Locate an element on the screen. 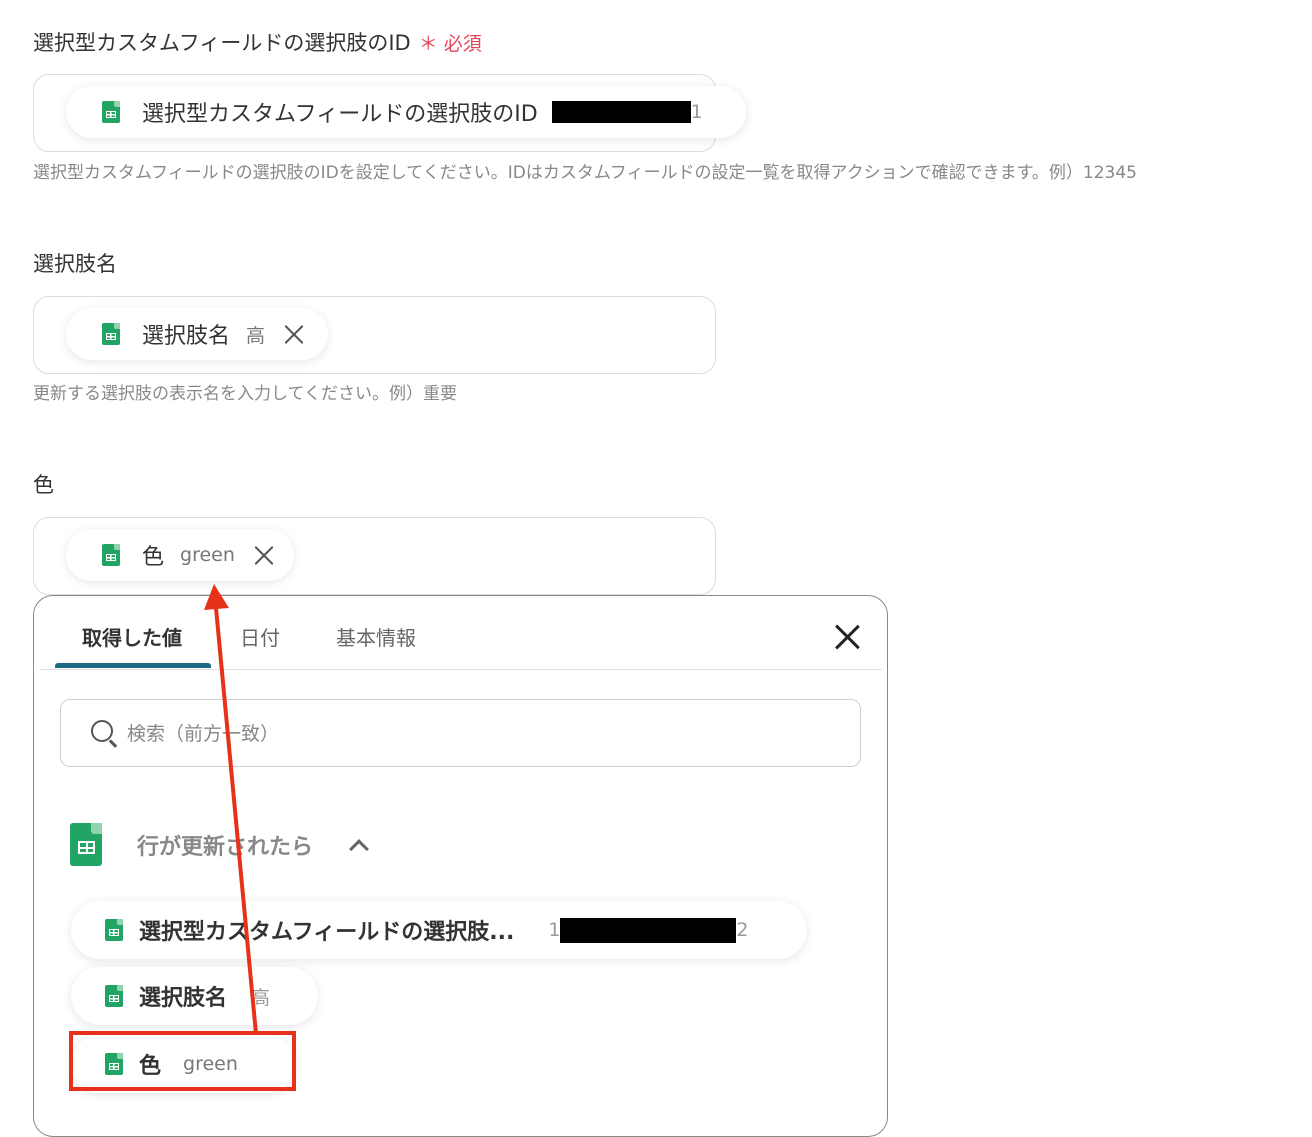  annotation-arrow-line is located at coordinates (236, 821).